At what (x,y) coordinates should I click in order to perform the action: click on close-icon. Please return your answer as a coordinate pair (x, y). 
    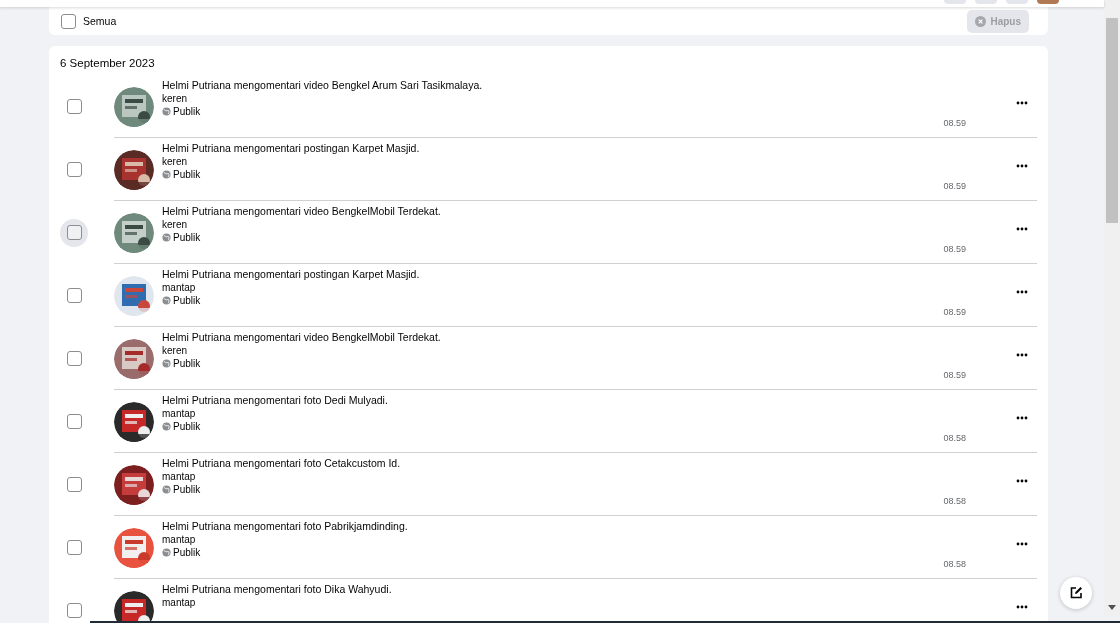
    Looking at the image, I should click on (981, 21).